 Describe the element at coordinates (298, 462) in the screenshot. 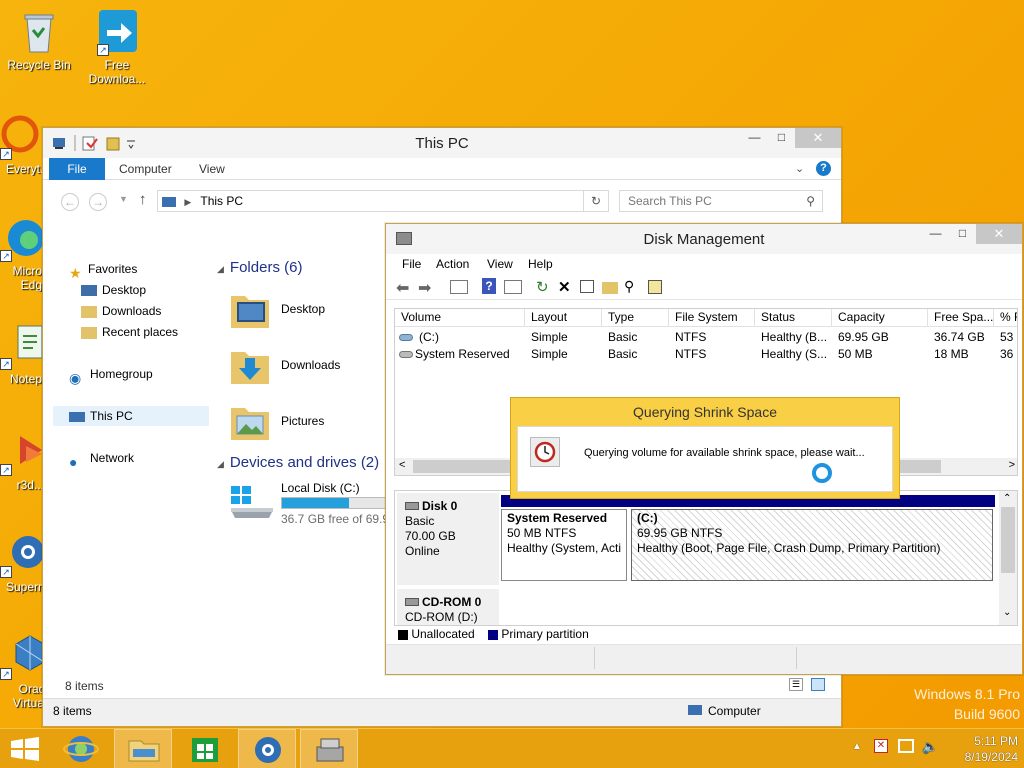

I see `devices-group-header: ◢ Devices and drives (2)` at that location.